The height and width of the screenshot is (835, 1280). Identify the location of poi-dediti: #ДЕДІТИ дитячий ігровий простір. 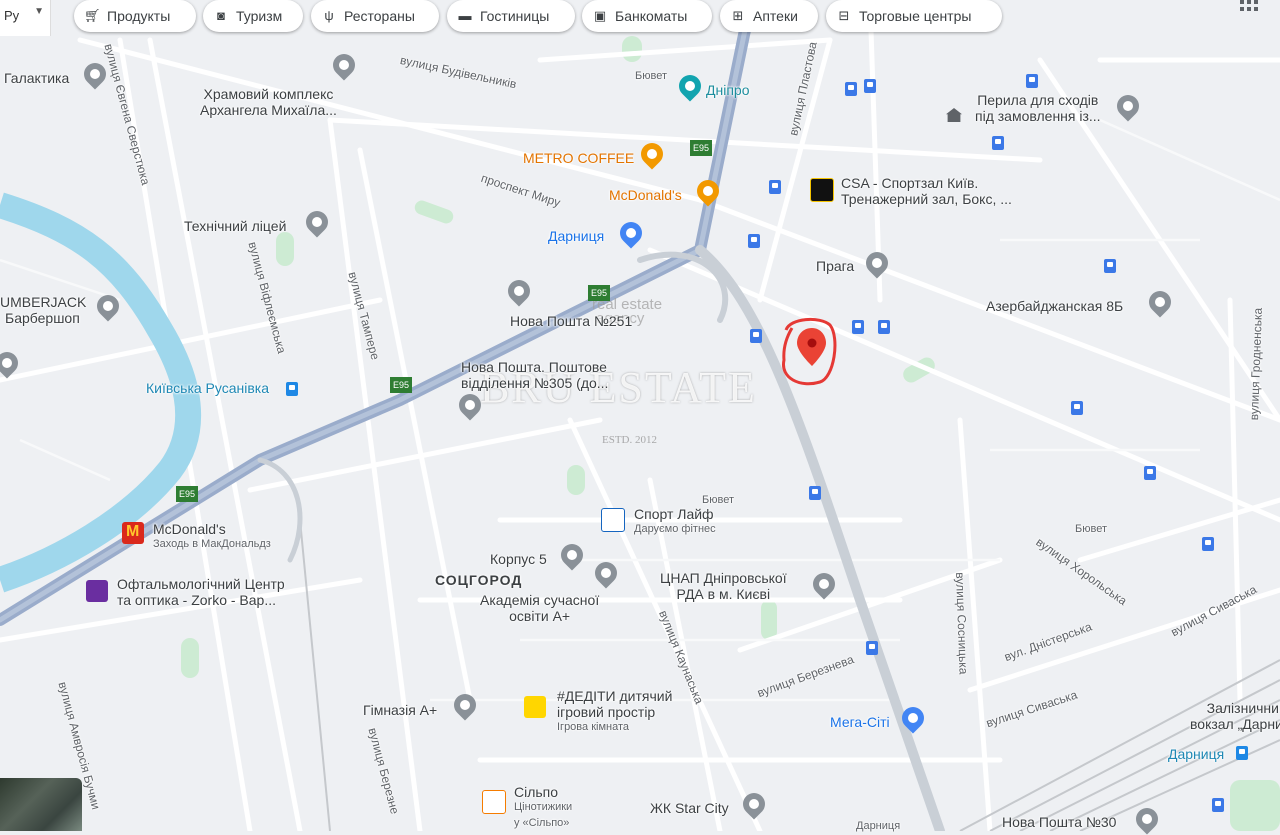
(614, 704).